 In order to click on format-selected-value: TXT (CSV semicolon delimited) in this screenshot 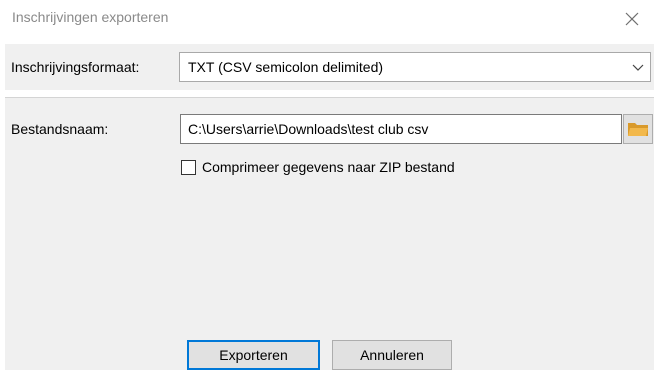, I will do `click(286, 67)`.